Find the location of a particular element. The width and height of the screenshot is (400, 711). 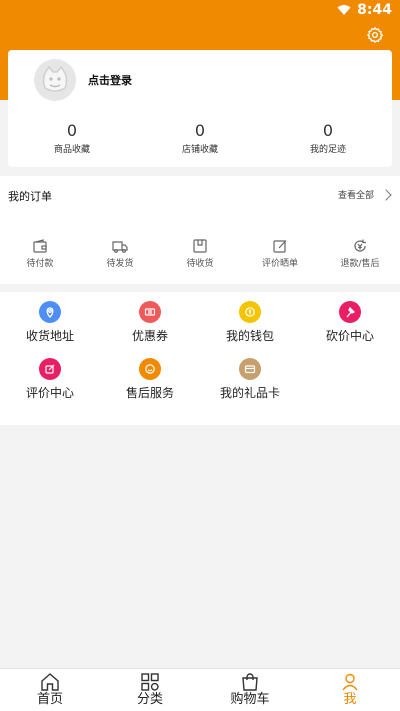

status-right: 8:44 is located at coordinates (364, 10).